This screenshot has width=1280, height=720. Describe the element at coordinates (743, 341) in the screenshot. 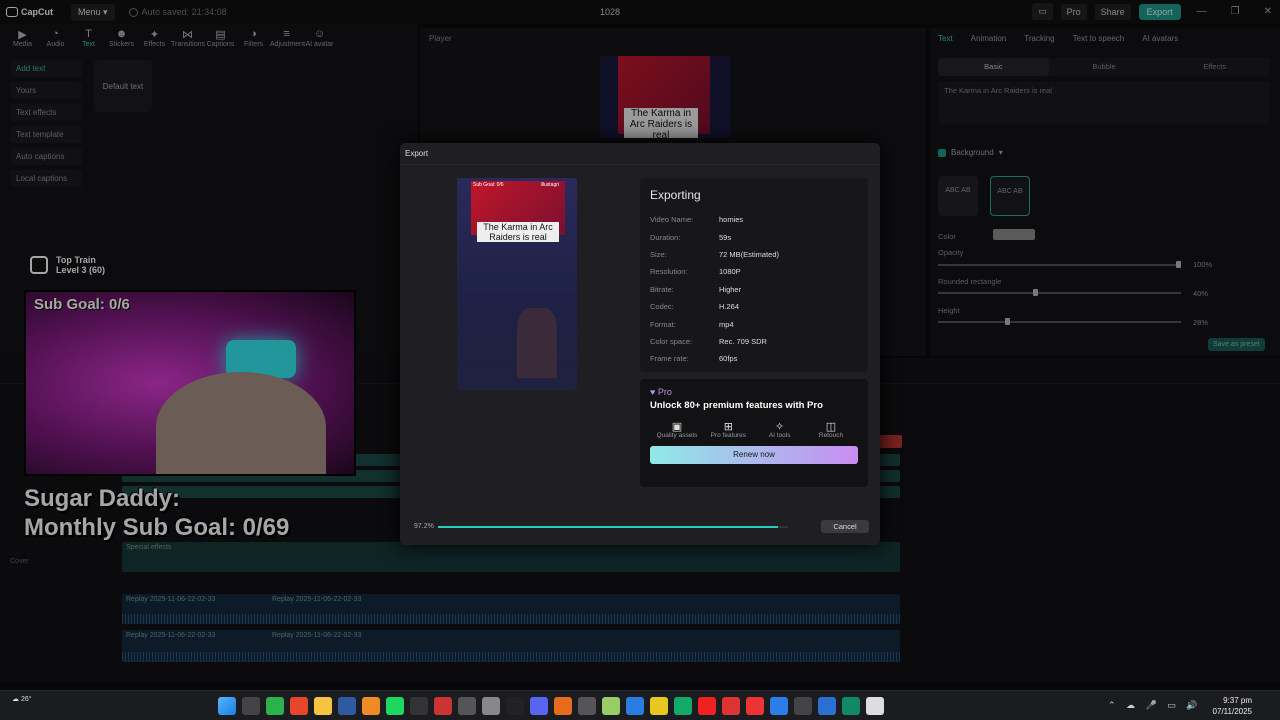

I see `info-value: Rec. 709 SDR` at that location.